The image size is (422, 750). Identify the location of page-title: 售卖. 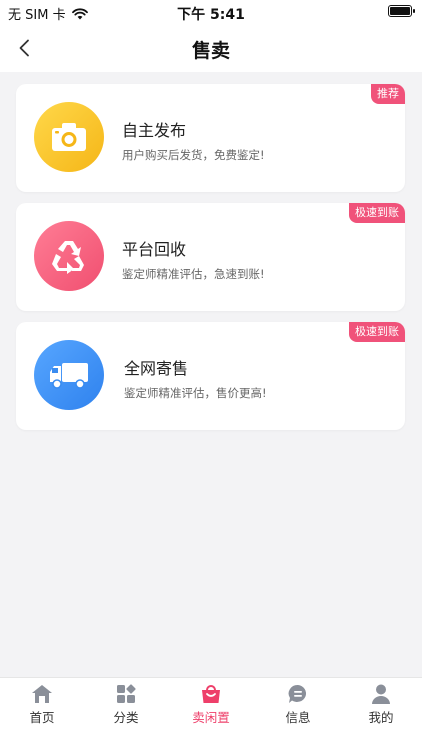
(210, 51).